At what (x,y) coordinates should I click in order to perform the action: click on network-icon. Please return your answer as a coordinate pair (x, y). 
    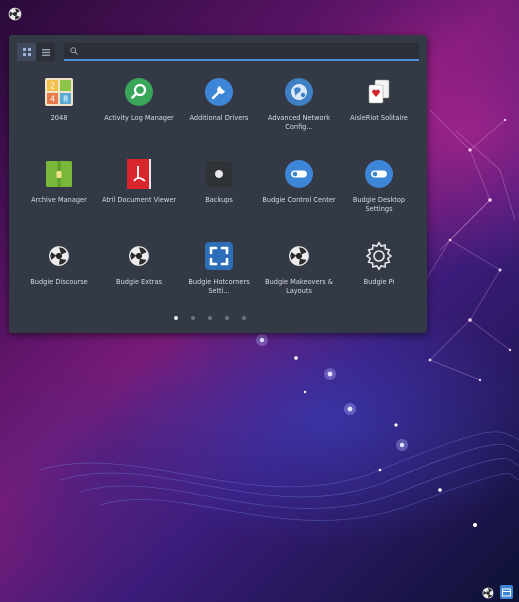
    Looking at the image, I should click on (299, 92).